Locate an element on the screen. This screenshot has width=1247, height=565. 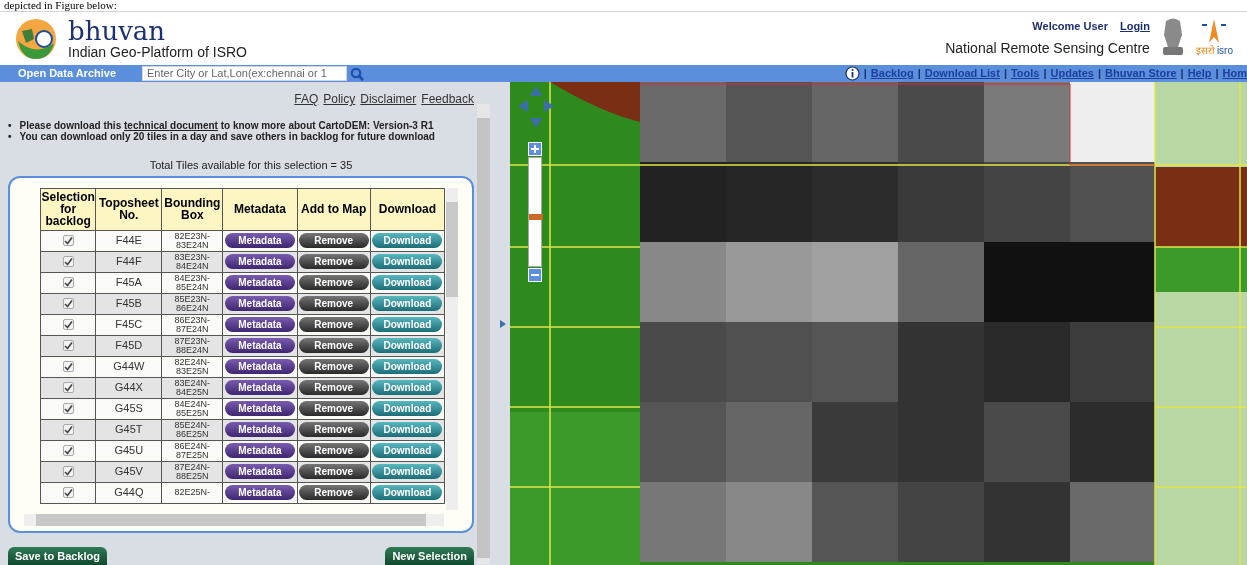
zoom-thumb is located at coordinates (536, 217).